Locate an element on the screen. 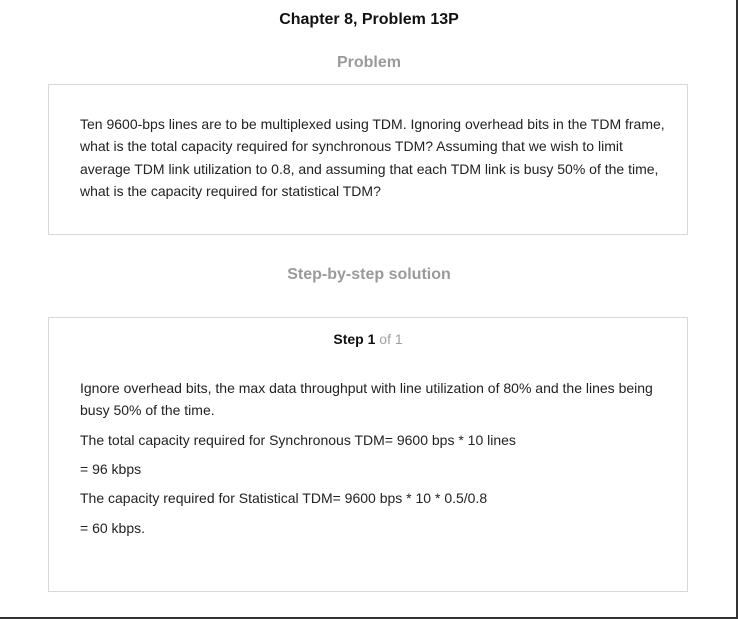 Image resolution: width=738 pixels, height=619 pixels. page-title: Chapter 8, Problem 13P is located at coordinates (369, 19).